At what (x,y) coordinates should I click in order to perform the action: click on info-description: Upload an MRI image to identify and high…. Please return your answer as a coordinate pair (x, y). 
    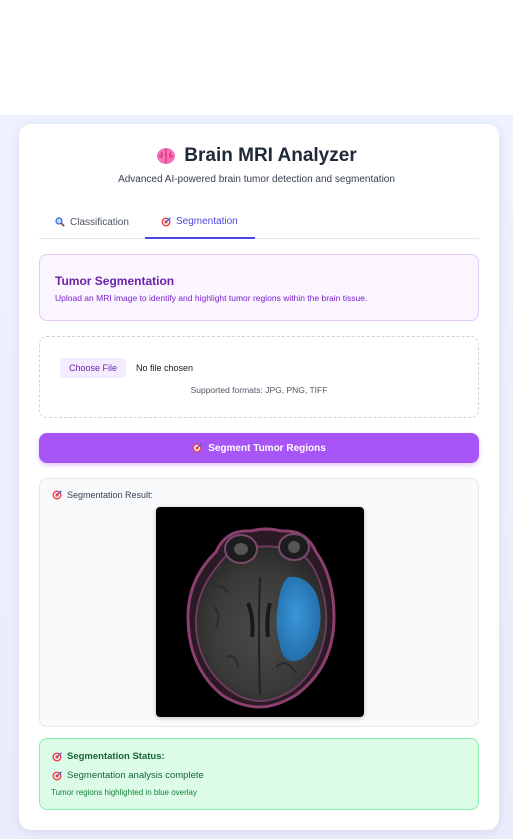
    Looking at the image, I should click on (211, 298).